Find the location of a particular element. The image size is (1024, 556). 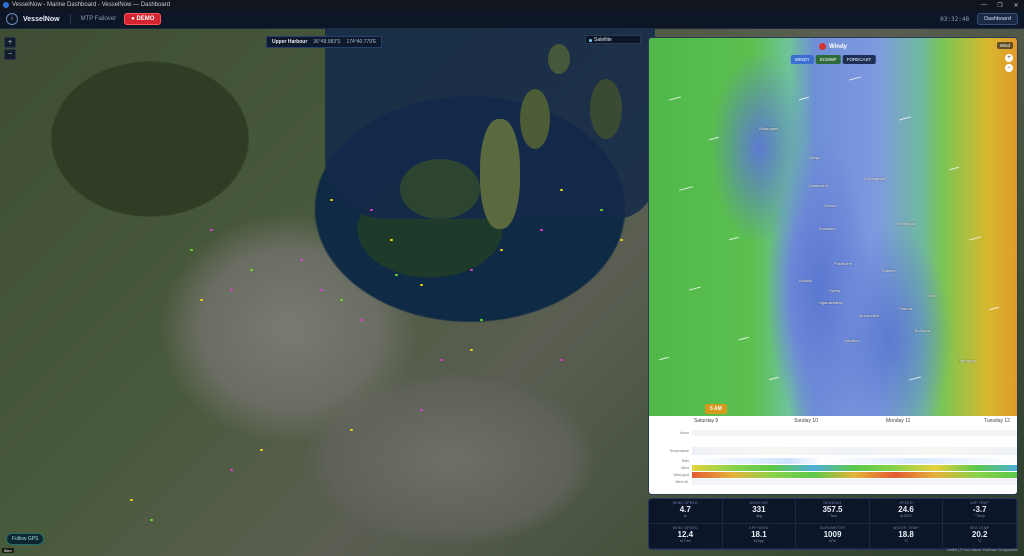

windy-zoom-out-button: − is located at coordinates (1009, 68).